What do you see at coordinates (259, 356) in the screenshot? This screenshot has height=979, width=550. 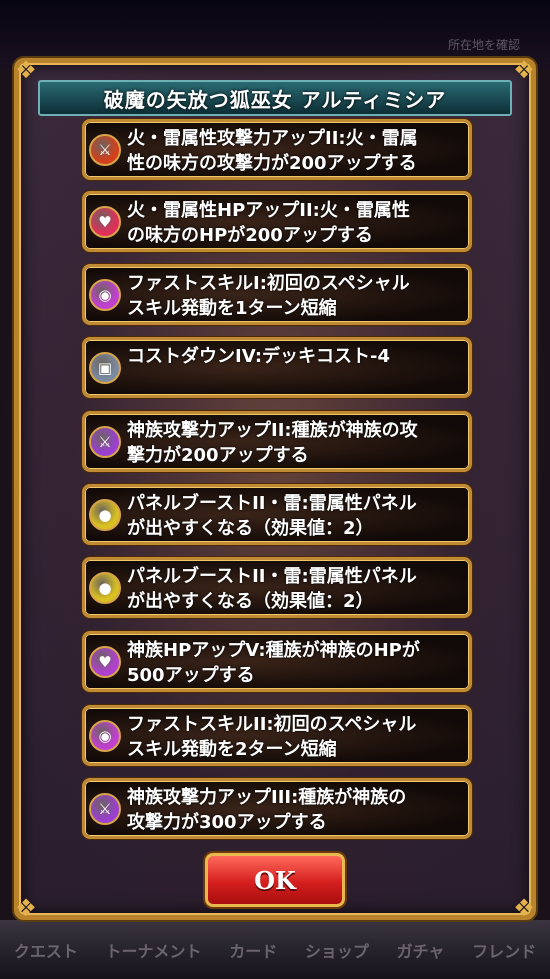 I see `skill-description: コストダウンIV:デッキコスト-4` at bounding box center [259, 356].